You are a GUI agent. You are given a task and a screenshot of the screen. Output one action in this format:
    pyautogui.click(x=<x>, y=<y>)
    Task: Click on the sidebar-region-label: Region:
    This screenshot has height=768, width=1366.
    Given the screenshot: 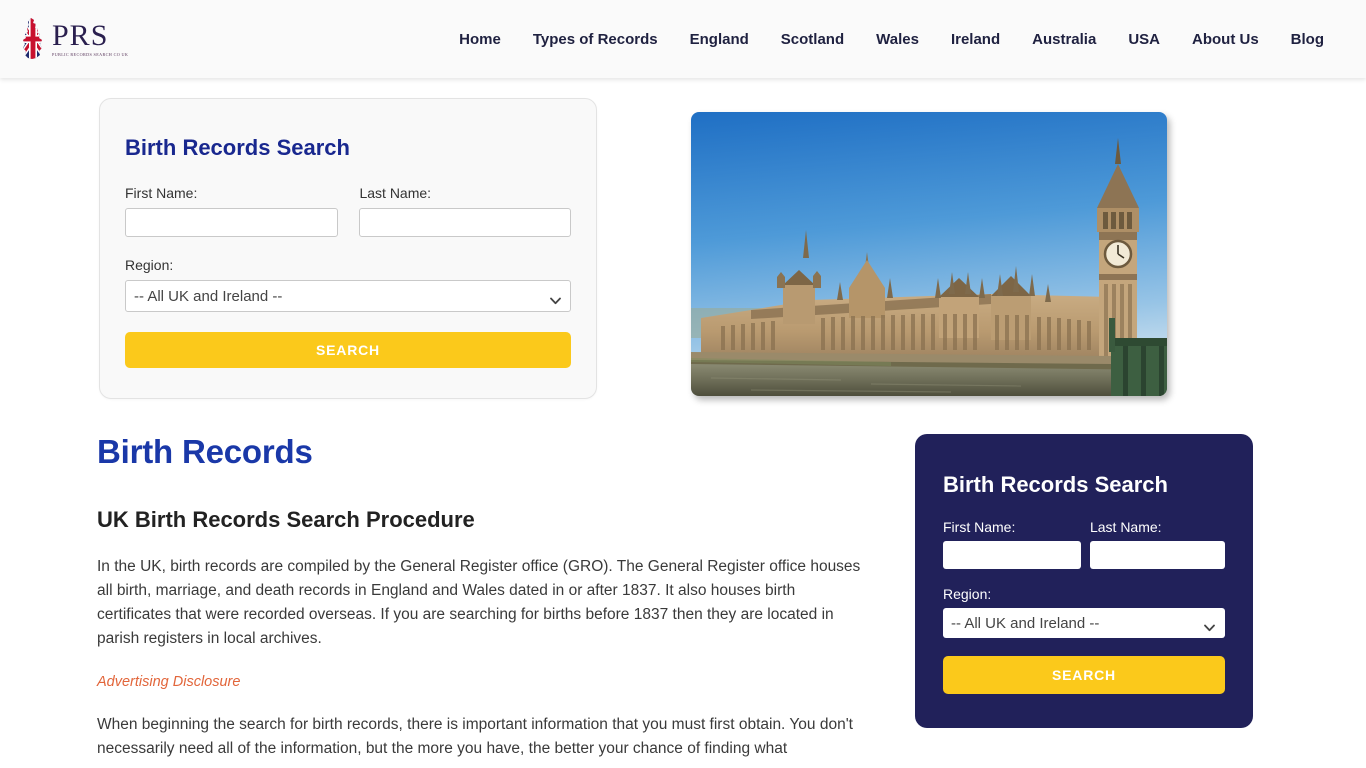 What is the action you would take?
    pyautogui.click(x=967, y=594)
    